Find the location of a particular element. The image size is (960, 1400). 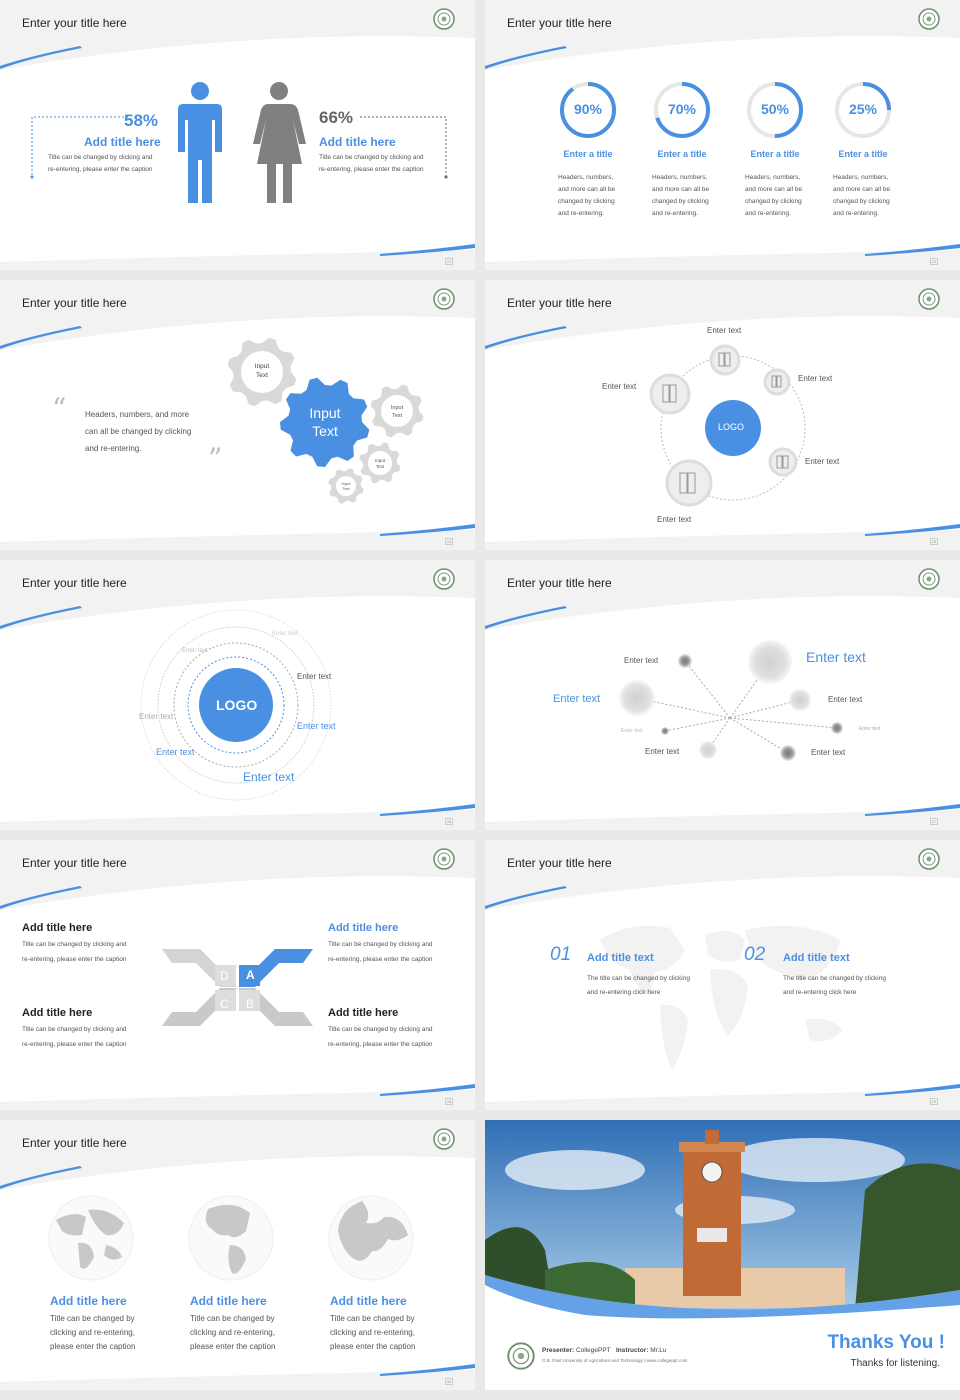

ring-text: and more can all be is located at coordinates (587, 189).